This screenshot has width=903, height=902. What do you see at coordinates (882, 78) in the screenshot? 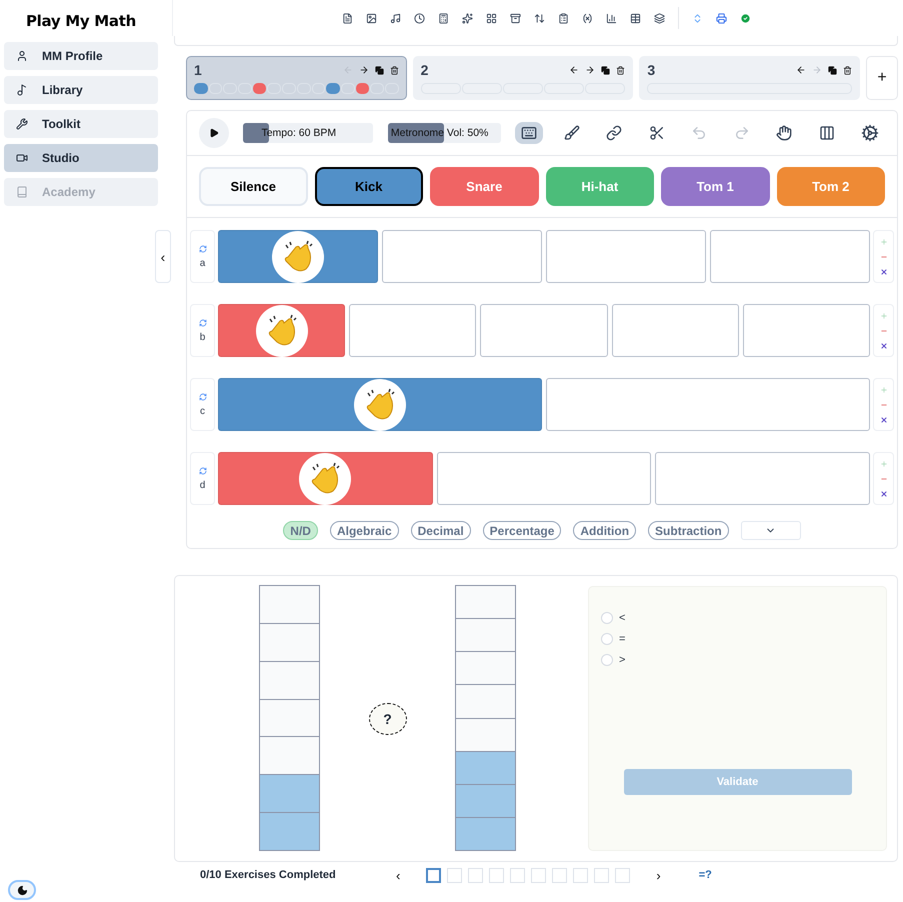
I see `add-pattern-button: +` at bounding box center [882, 78].